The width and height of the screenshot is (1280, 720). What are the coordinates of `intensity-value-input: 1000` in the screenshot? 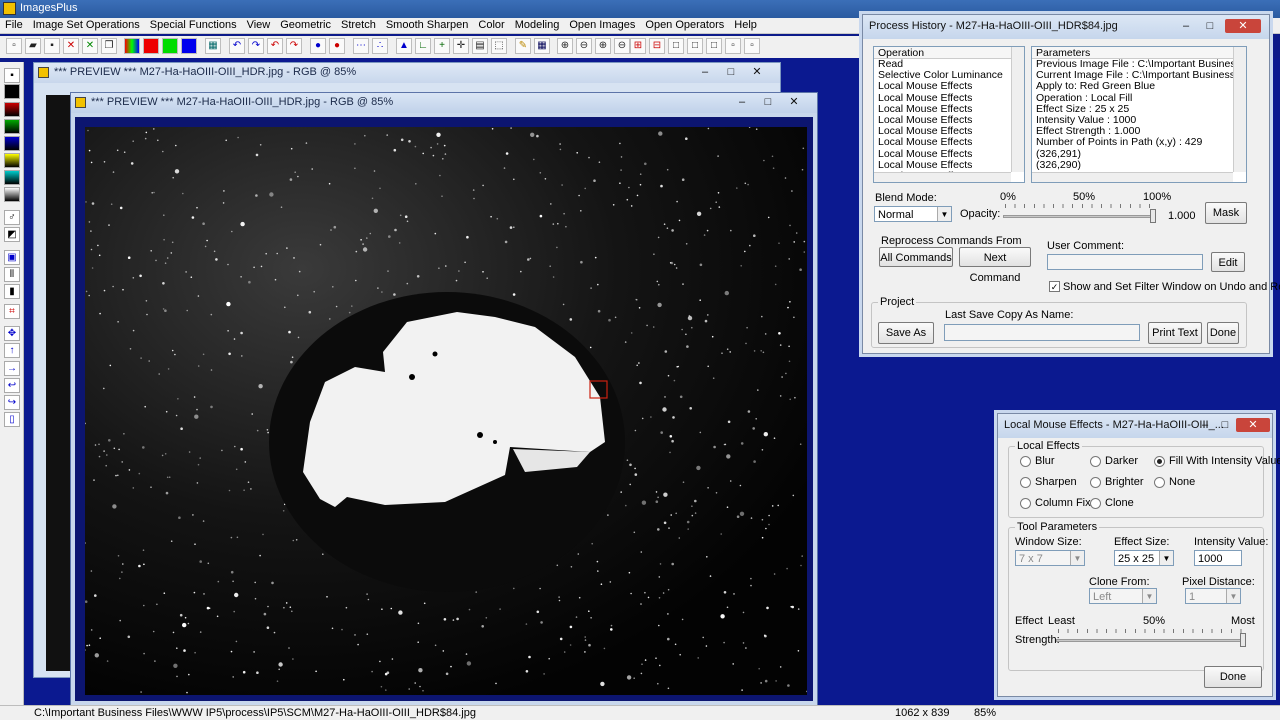 It's located at (1218, 558).